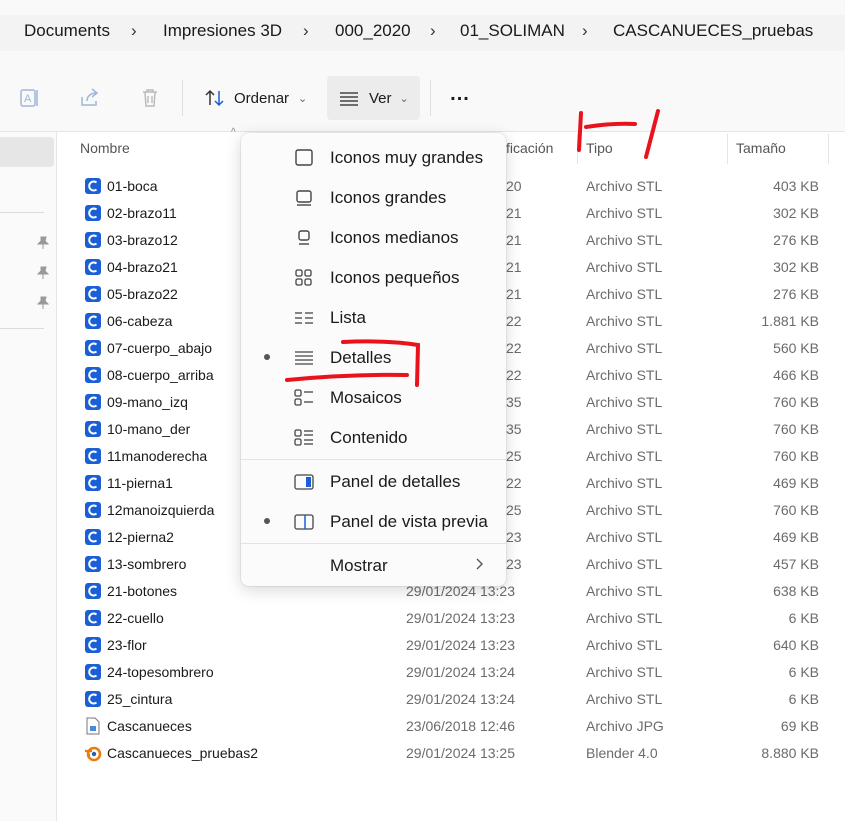 Image resolution: width=845 pixels, height=821 pixels. What do you see at coordinates (388, 197) in the screenshot?
I see `menu-item-label: Iconos grandes` at bounding box center [388, 197].